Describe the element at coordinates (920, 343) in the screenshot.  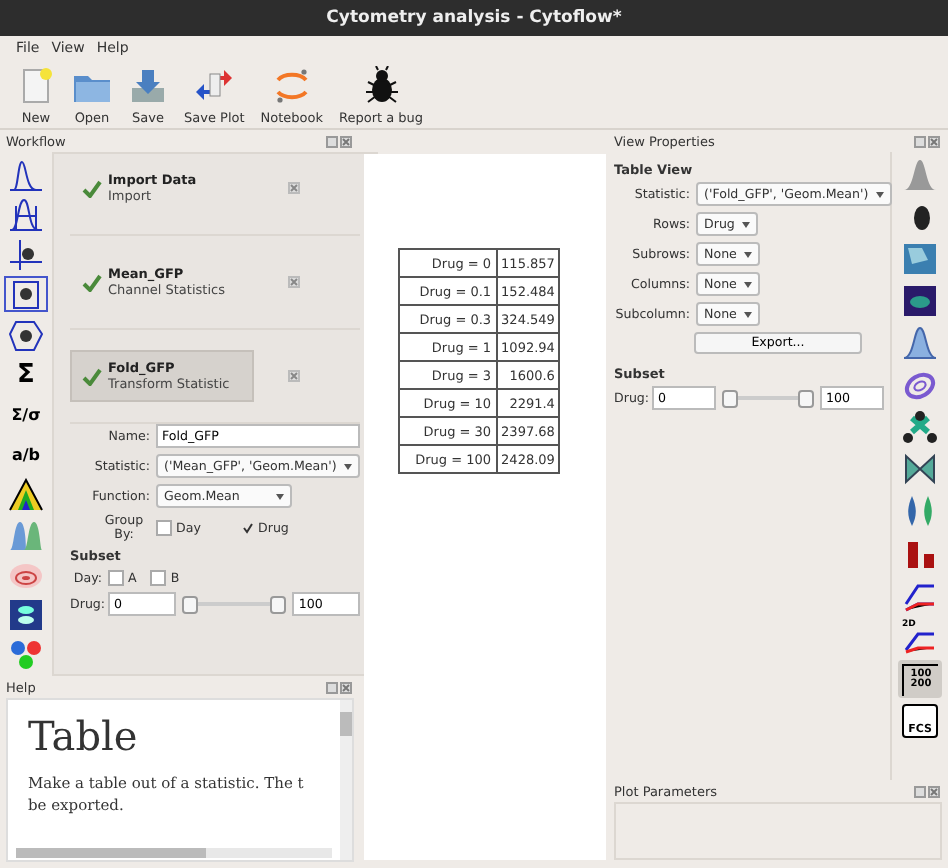
I see `bell-curve-icon` at that location.